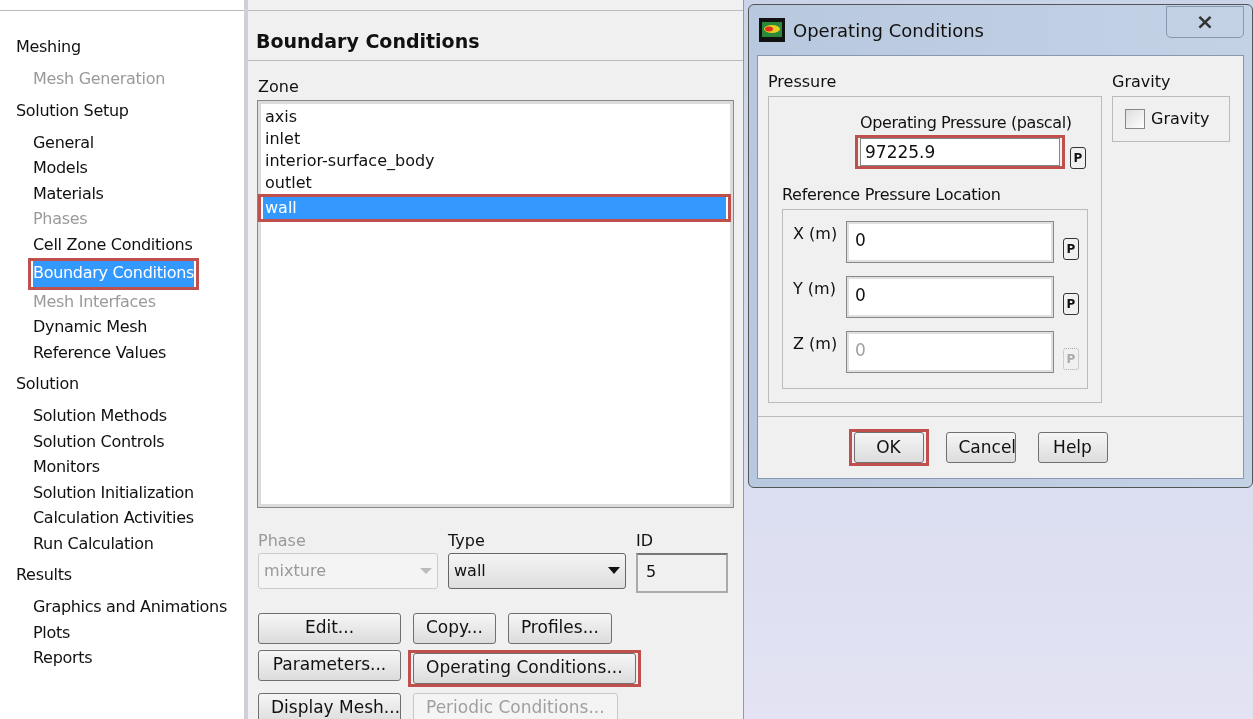 The width and height of the screenshot is (1253, 719). What do you see at coordinates (494, 160) in the screenshot?
I see `zone-item: interior-surface_body` at bounding box center [494, 160].